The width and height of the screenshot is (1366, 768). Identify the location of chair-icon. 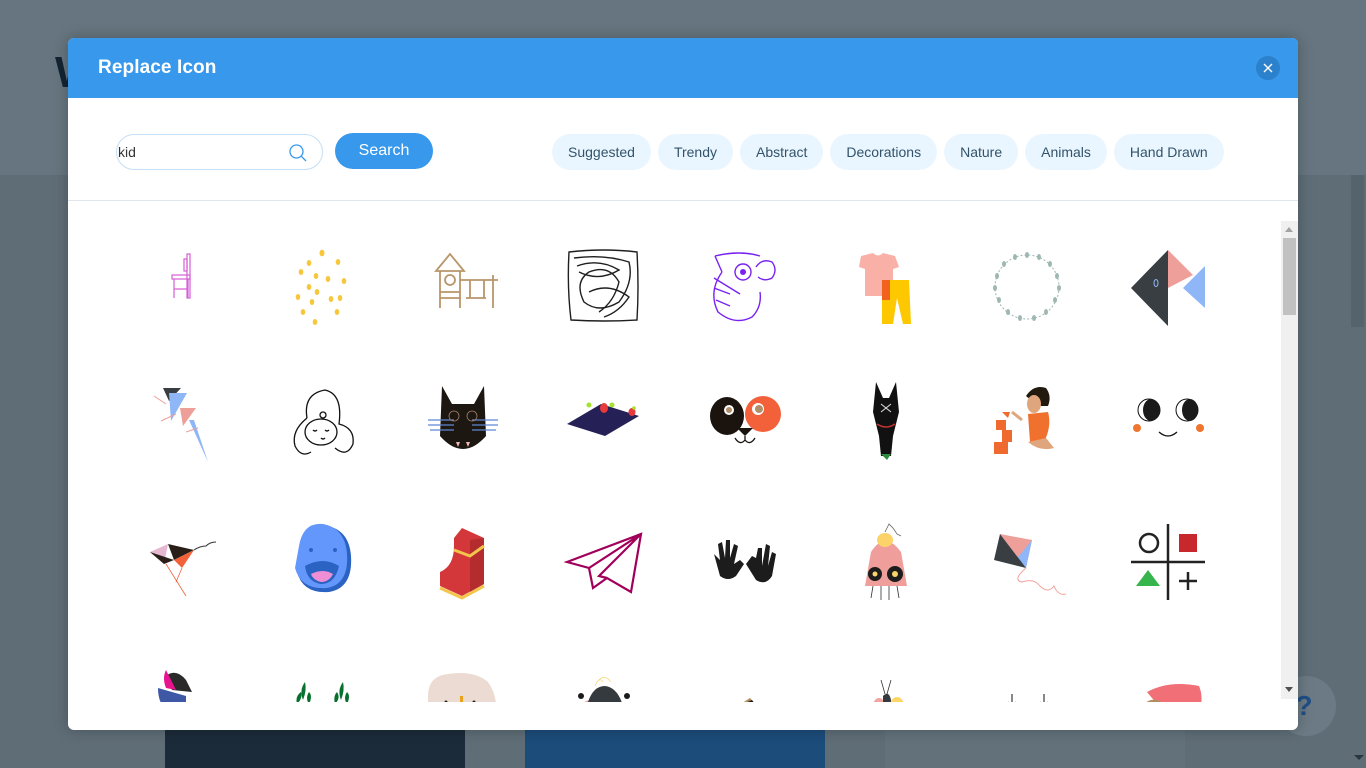
(181, 276).